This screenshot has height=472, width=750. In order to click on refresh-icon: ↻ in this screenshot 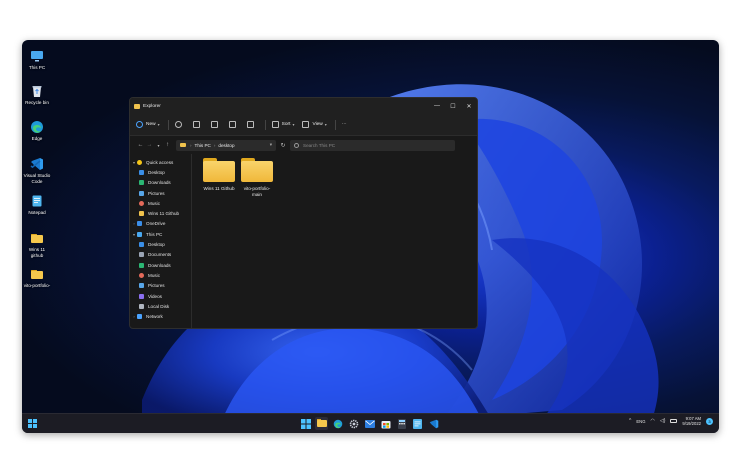, I will do `click(283, 145)`.